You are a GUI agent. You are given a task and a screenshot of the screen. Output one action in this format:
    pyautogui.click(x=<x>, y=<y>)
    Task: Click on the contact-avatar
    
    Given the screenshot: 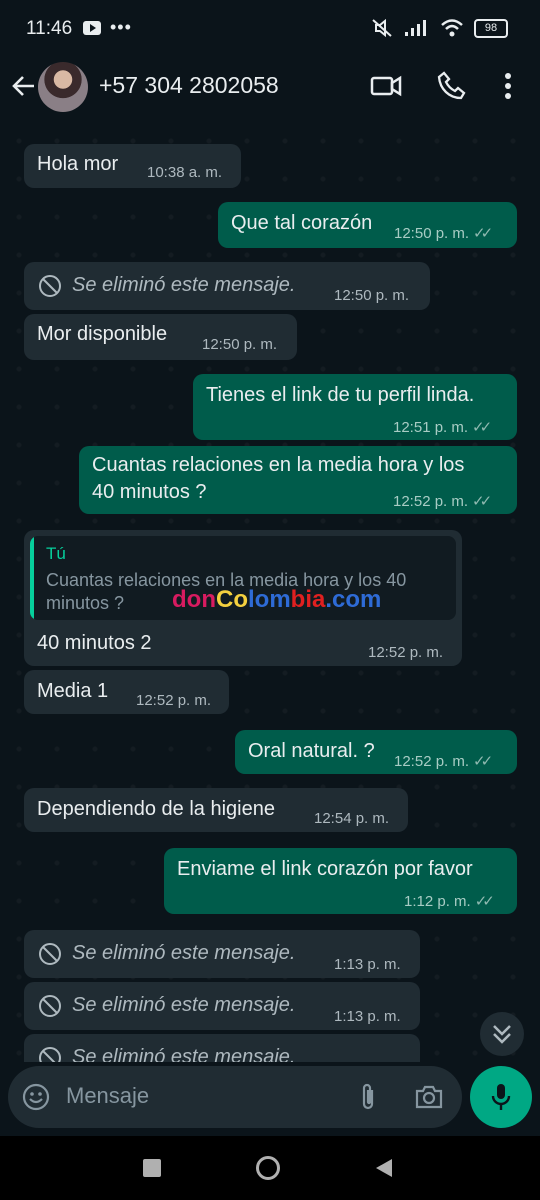 What is the action you would take?
    pyautogui.click(x=63, y=87)
    